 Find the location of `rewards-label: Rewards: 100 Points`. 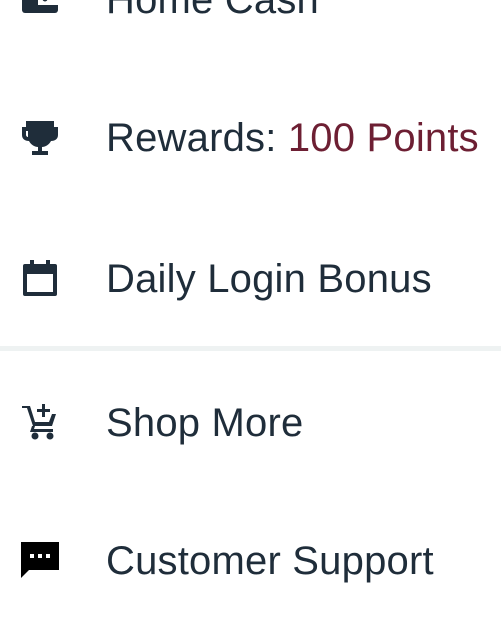

rewards-label: Rewards: 100 Points is located at coordinates (292, 138).